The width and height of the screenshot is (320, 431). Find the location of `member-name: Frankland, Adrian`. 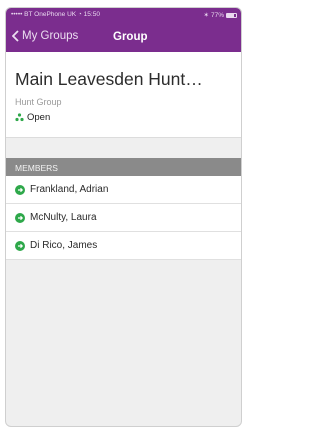

member-name: Frankland, Adrian is located at coordinates (69, 189).